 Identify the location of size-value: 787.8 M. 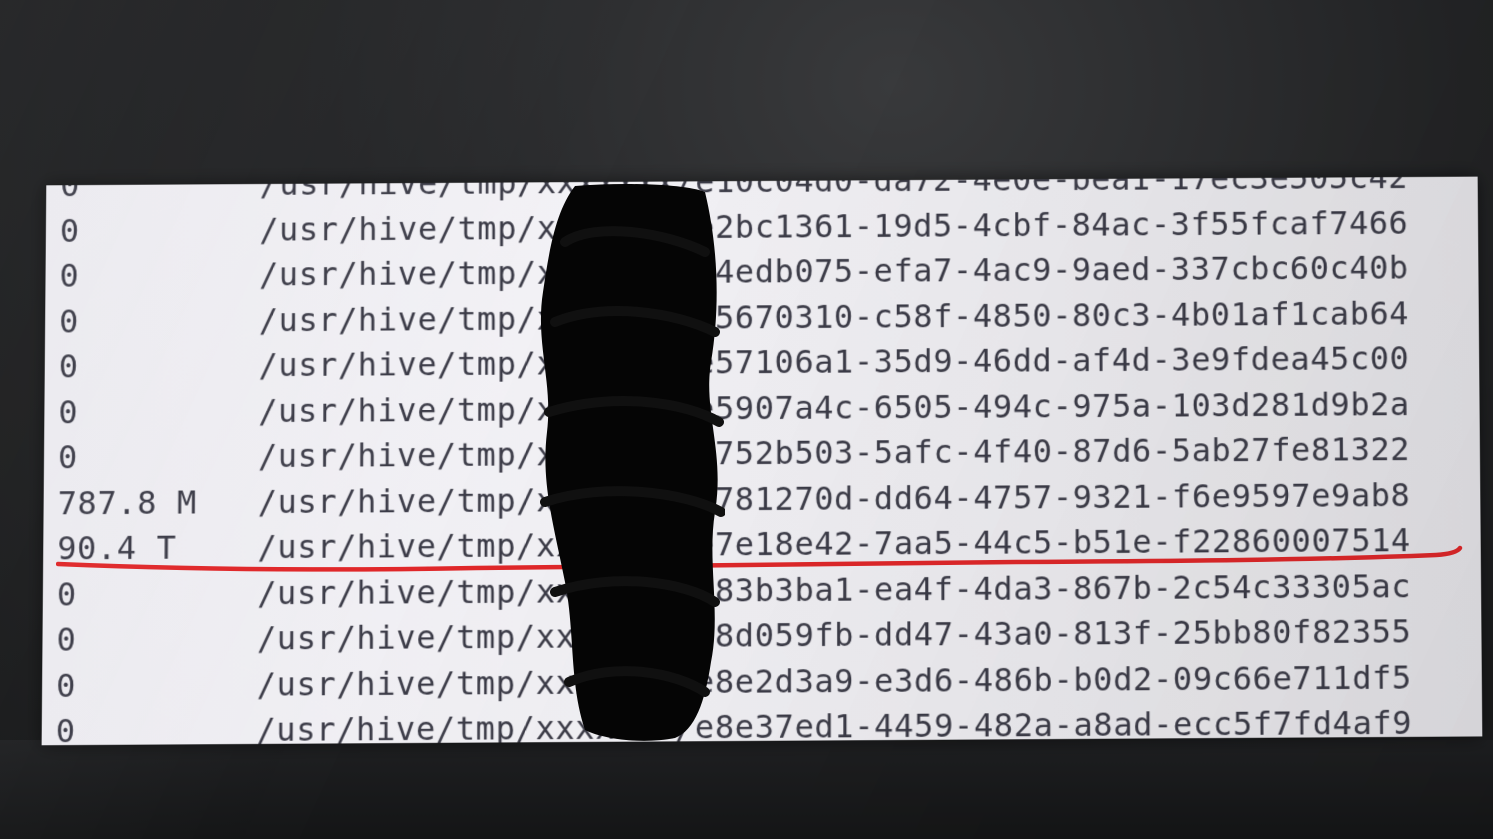
(127, 502).